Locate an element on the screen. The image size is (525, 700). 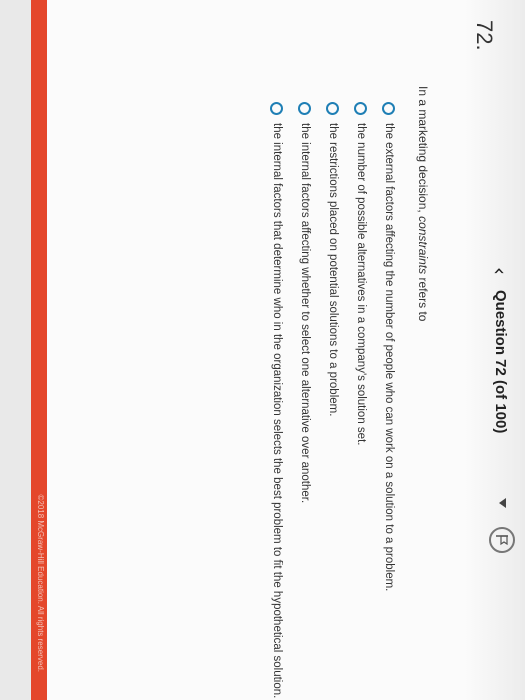
question-header: ‹ Question 72 (of 100) is located at coordinates (497, 350).